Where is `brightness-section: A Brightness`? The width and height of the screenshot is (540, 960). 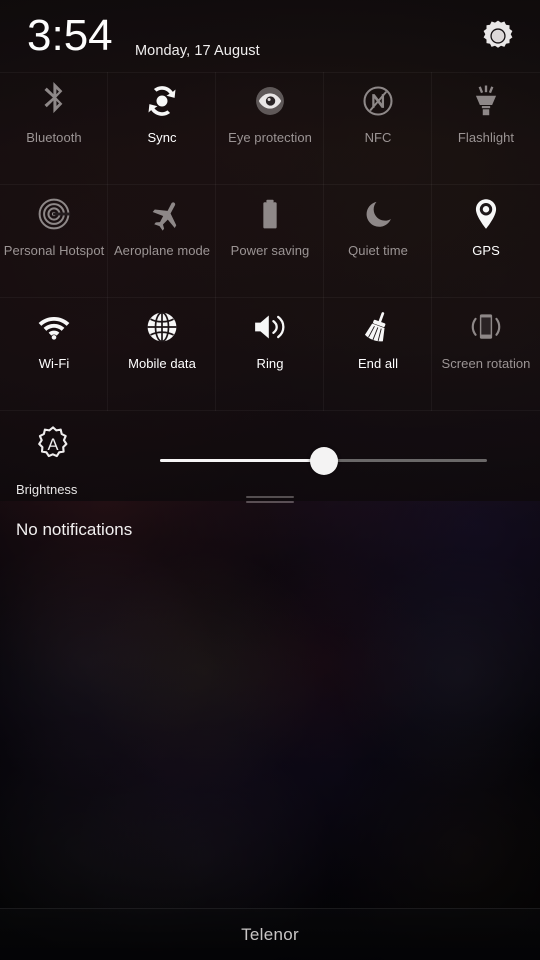 brightness-section: A Brightness is located at coordinates (270, 456).